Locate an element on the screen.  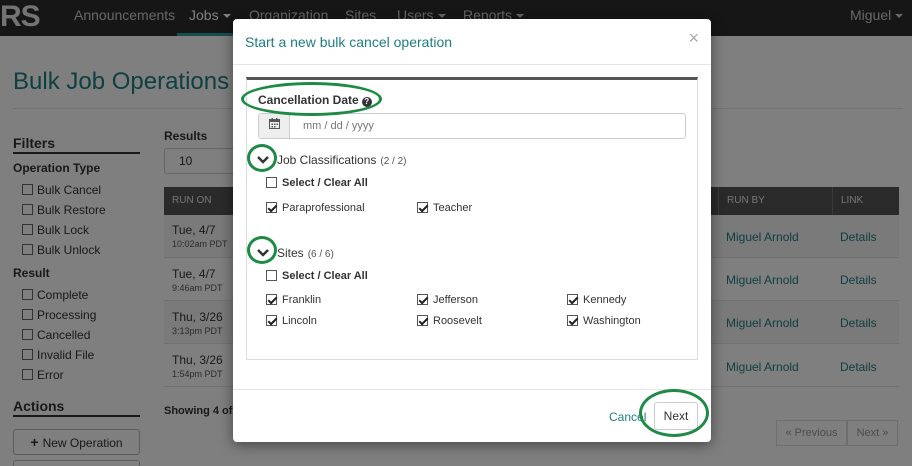
checkbox-label: Kennedy is located at coordinates (605, 300).